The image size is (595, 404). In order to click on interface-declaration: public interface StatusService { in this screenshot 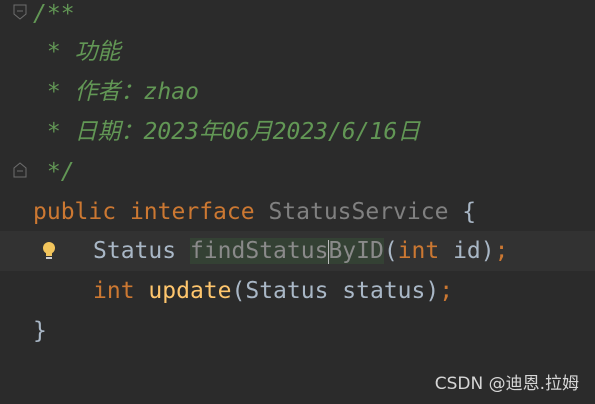, I will do `click(254, 212)`.